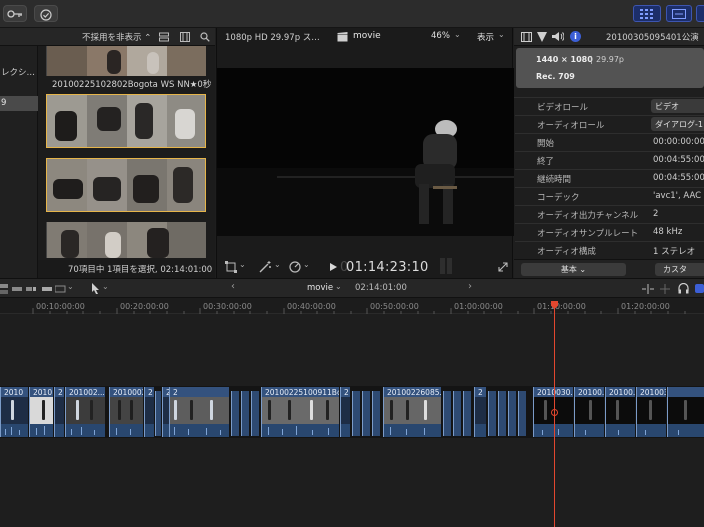 This screenshot has height=527, width=704. I want to click on viewer-zoom-popup: 46%, so click(440, 36).